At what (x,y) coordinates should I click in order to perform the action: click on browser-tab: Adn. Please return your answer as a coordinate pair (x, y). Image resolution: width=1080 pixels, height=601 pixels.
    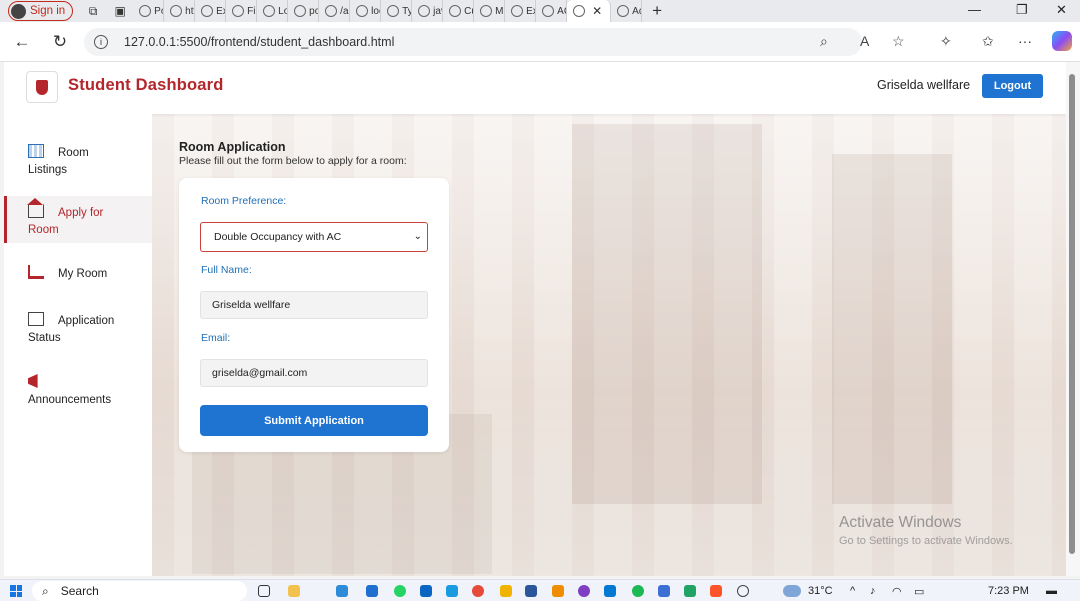
    Looking at the image, I should click on (627, 11).